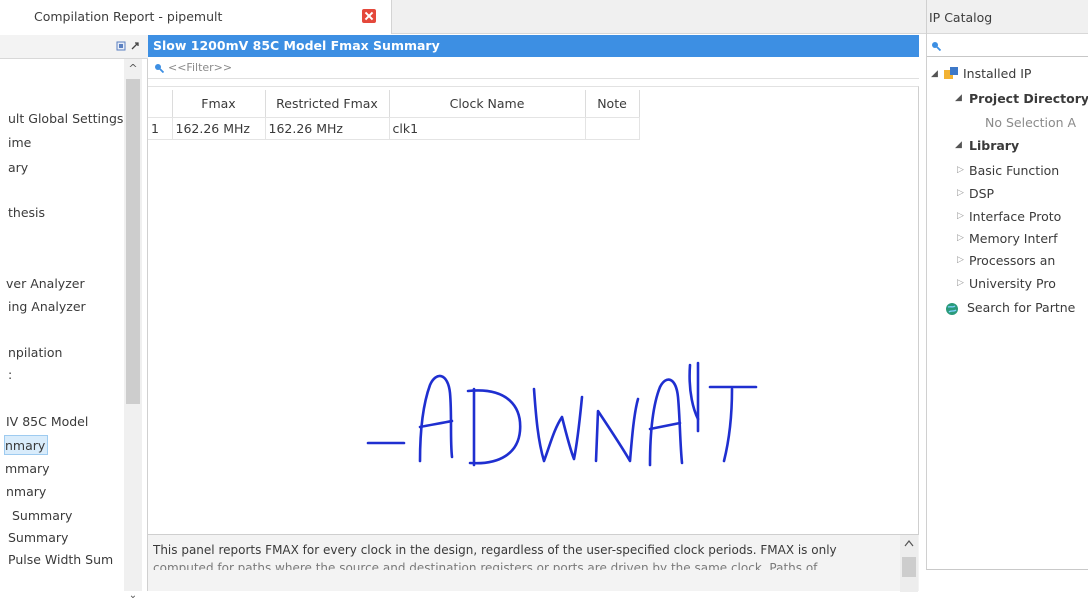 This screenshot has height=603, width=1088. Describe the element at coordinates (26, 492) in the screenshot. I see `nav-item: nmary` at that location.